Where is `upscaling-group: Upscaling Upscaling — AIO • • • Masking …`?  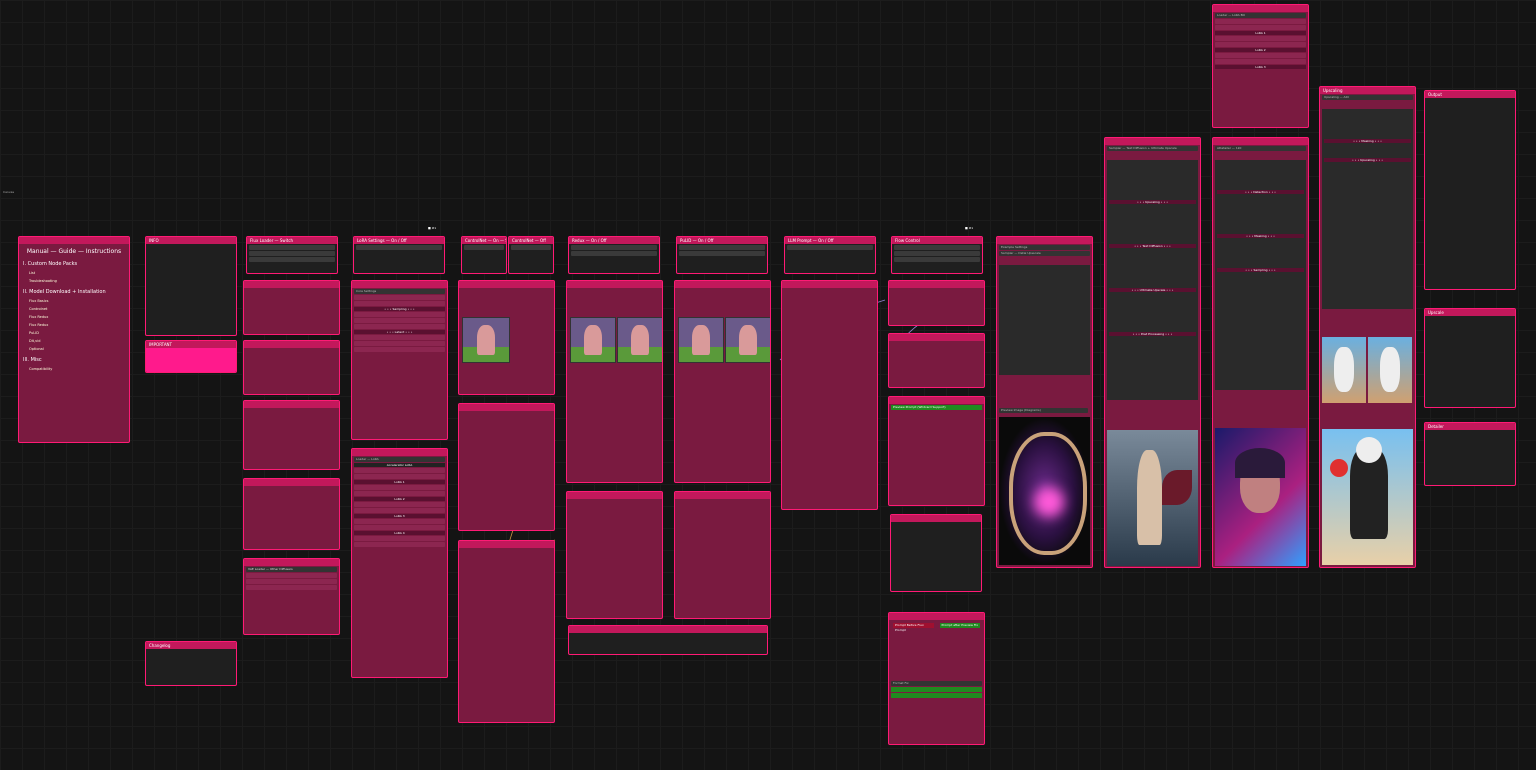 upscaling-group: Upscaling Upscaling — AIO • • • Masking … is located at coordinates (1367, 327).